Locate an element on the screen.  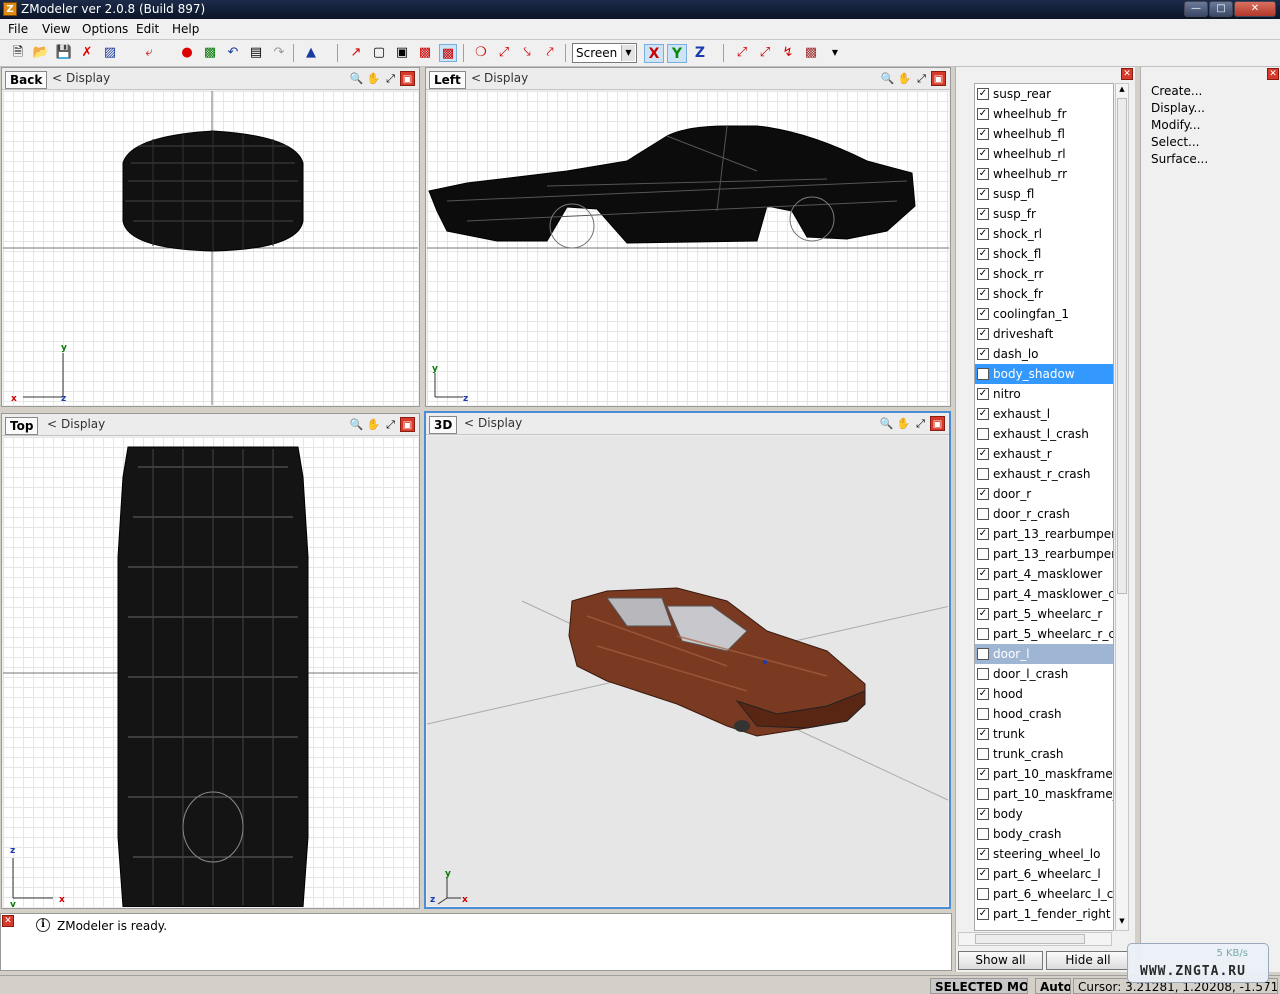
list-item: trunk_crash is located at coordinates (1044, 754).